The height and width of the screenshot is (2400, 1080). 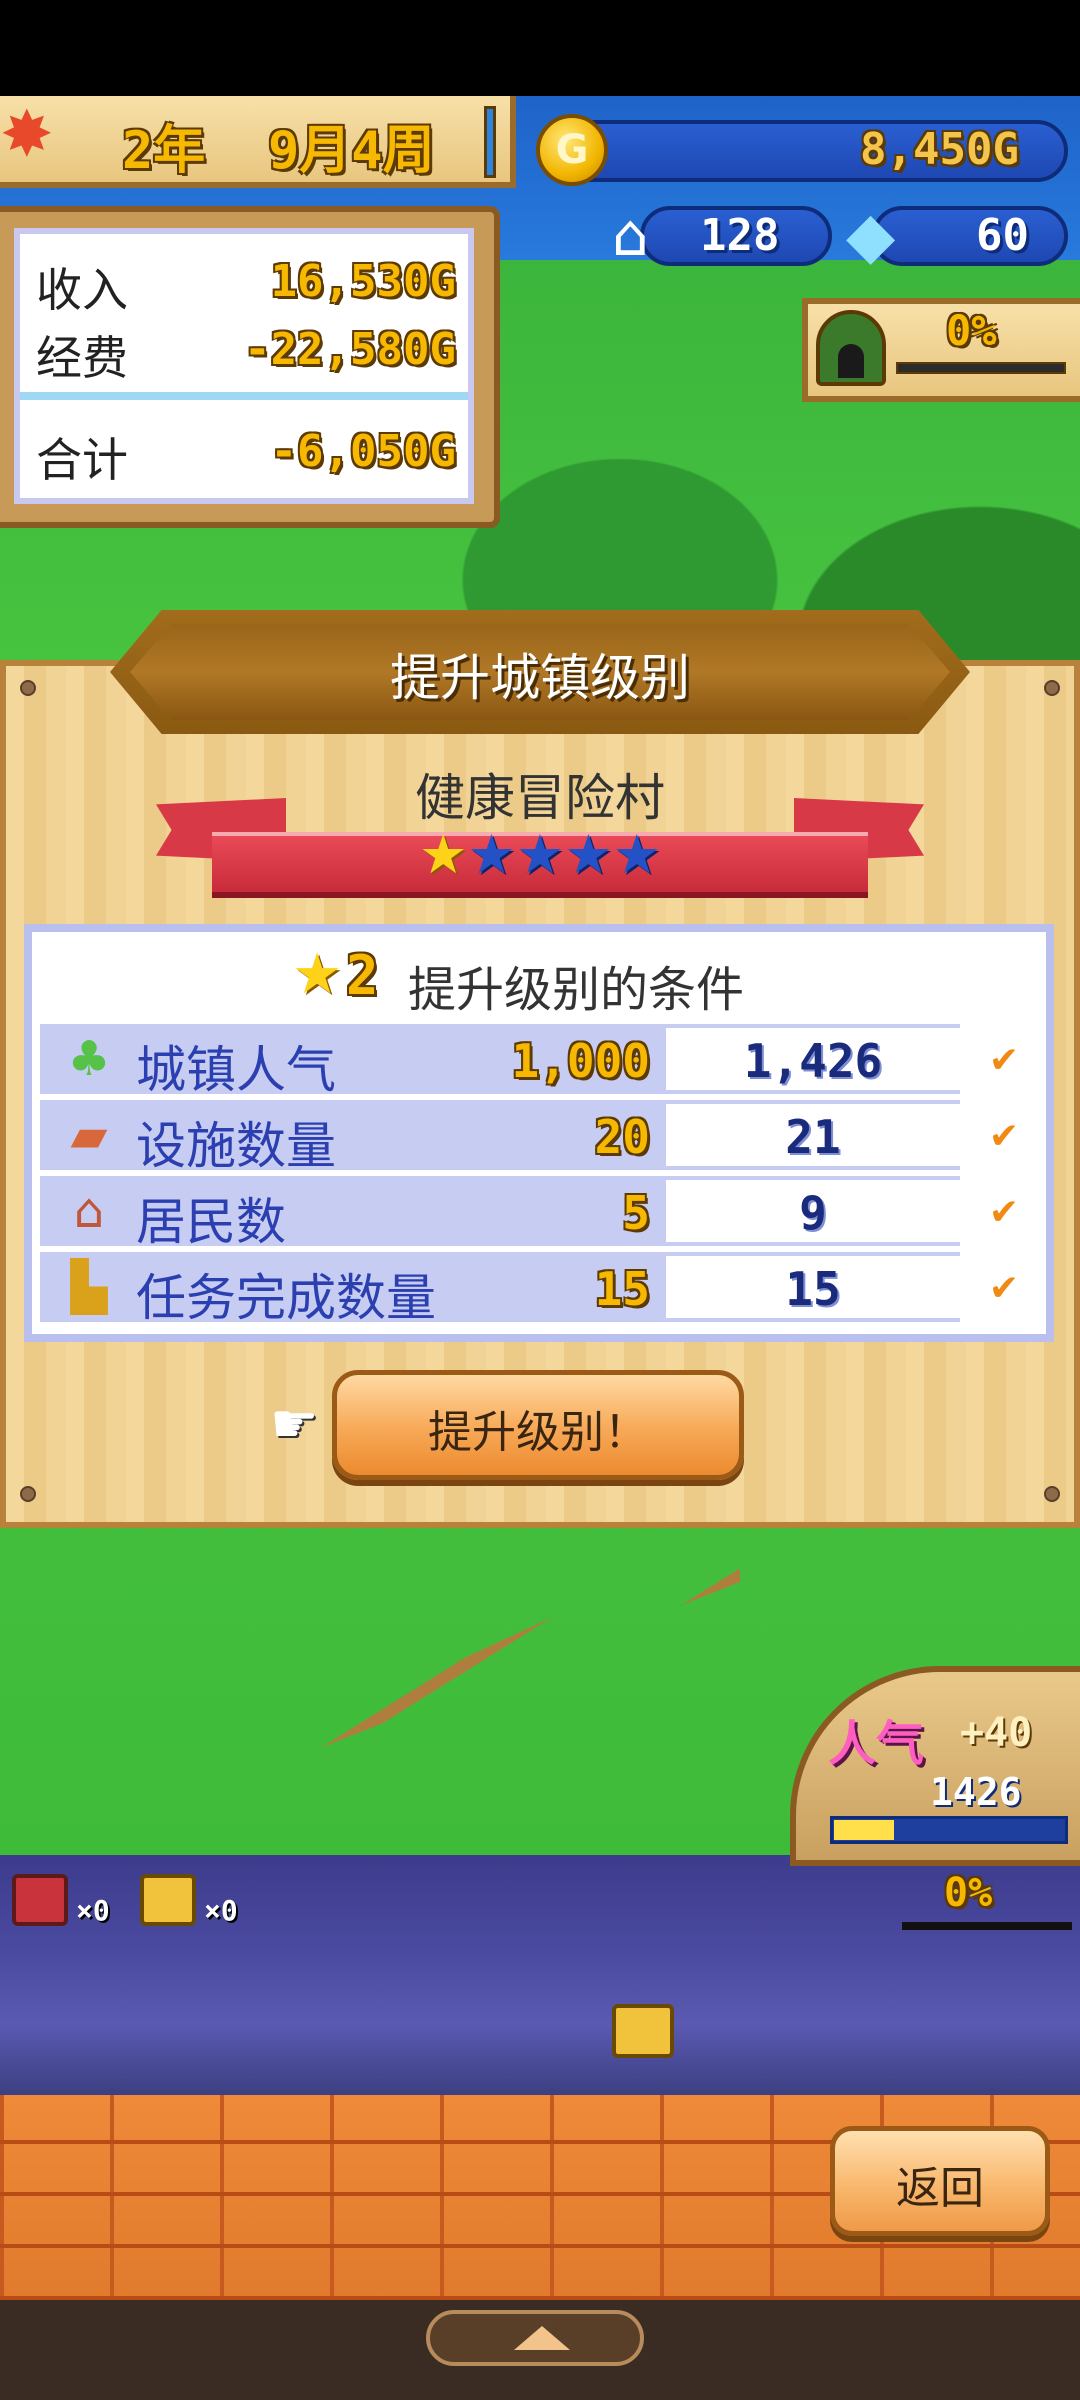 What do you see at coordinates (968, 1893) in the screenshot?
I see `forest-percent: 0%` at bounding box center [968, 1893].